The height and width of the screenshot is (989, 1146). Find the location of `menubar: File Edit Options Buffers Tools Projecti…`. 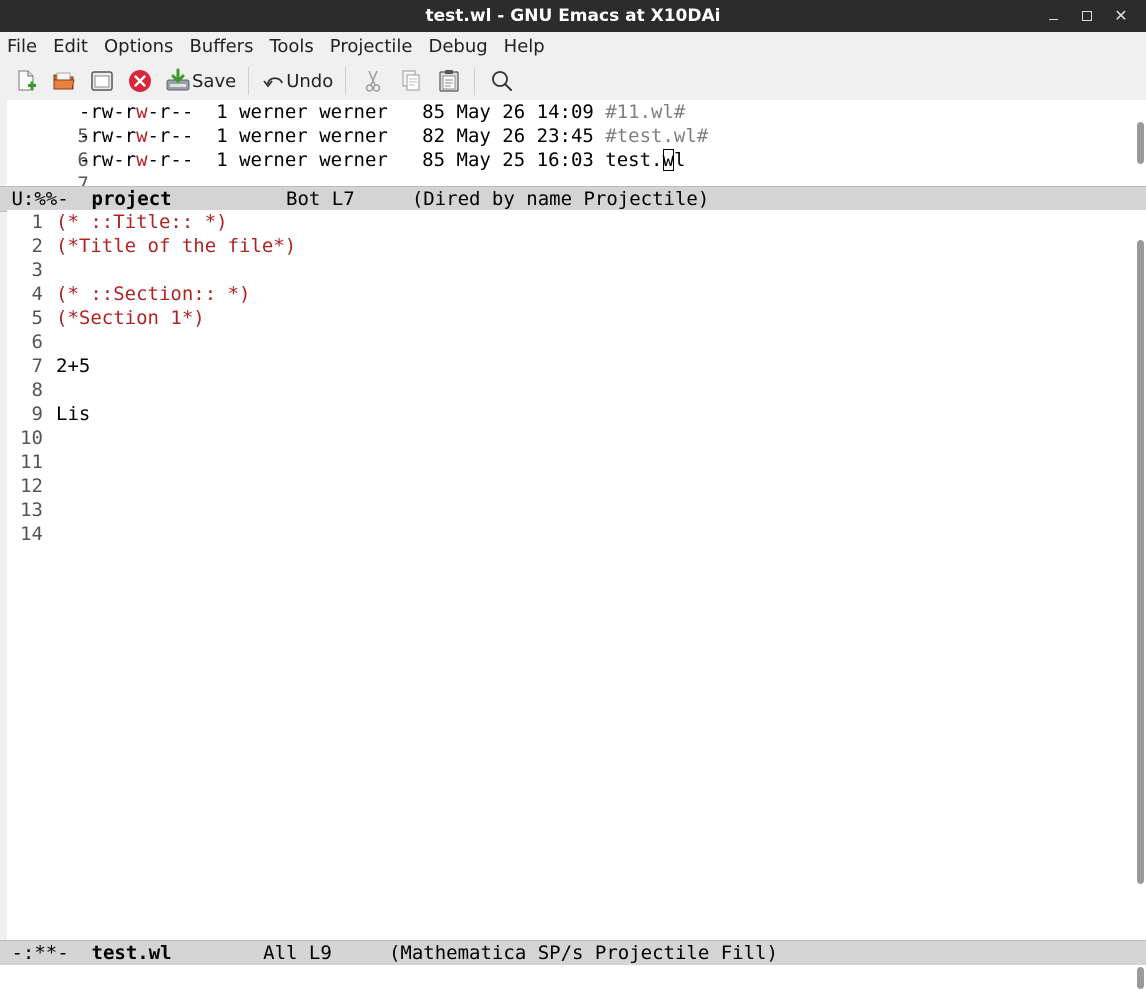

menubar: File Edit Options Buffers Tools Projecti… is located at coordinates (573, 47).